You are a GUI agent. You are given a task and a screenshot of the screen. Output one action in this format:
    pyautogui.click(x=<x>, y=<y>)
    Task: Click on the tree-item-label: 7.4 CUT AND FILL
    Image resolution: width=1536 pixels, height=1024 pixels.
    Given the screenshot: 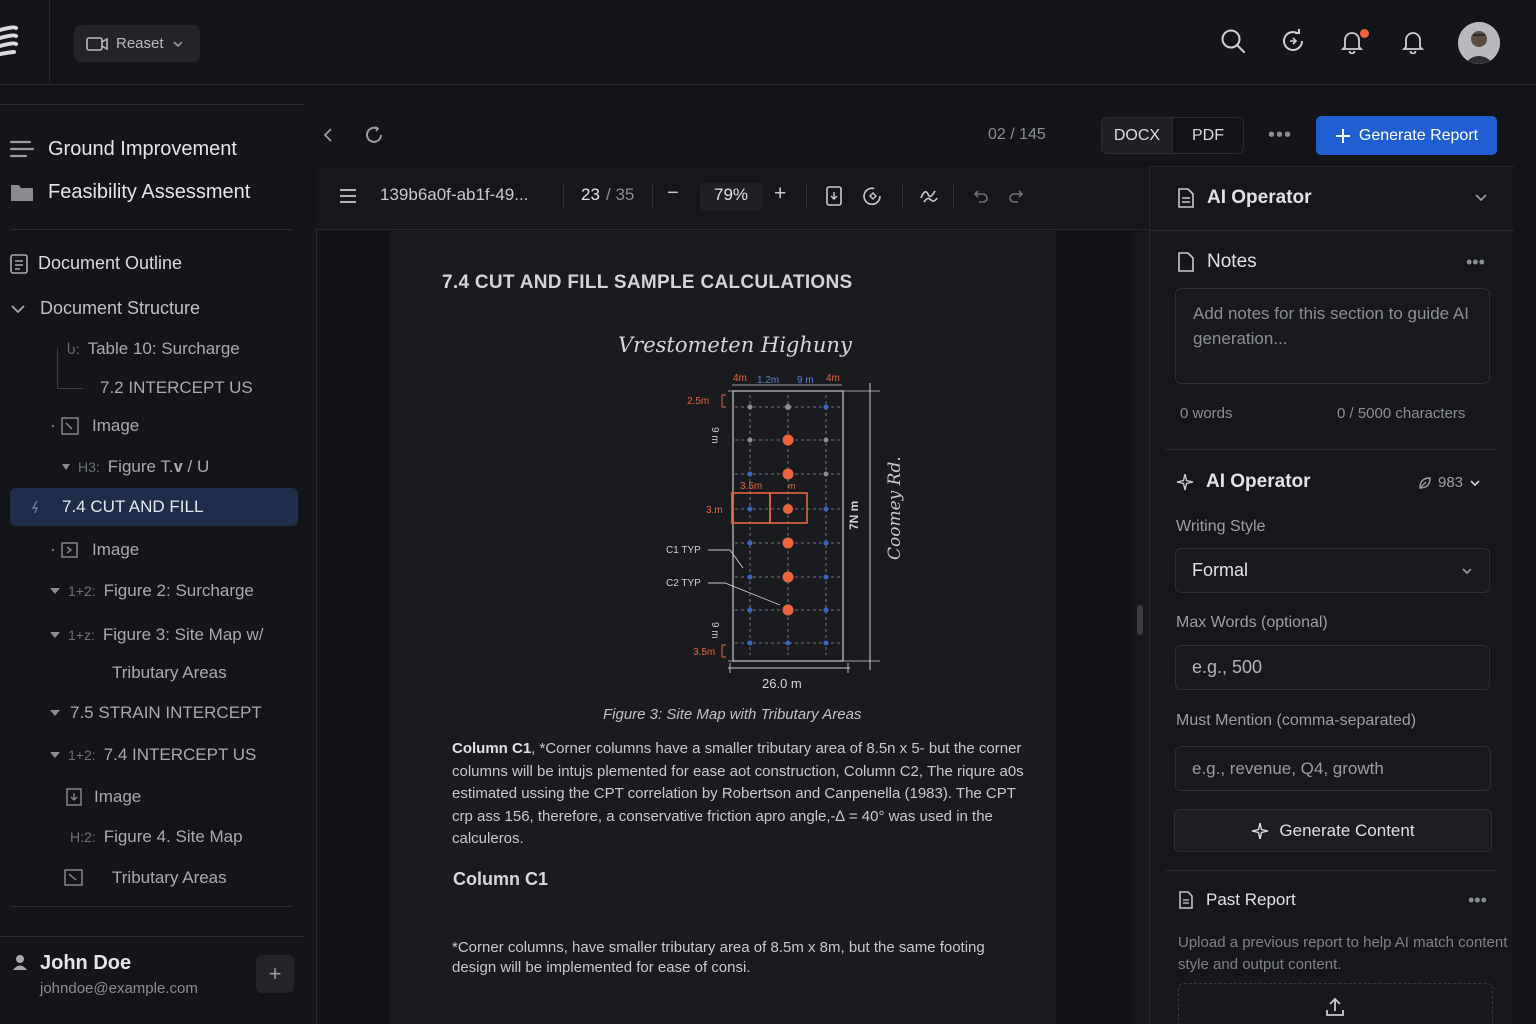 What is the action you would take?
    pyautogui.click(x=133, y=506)
    